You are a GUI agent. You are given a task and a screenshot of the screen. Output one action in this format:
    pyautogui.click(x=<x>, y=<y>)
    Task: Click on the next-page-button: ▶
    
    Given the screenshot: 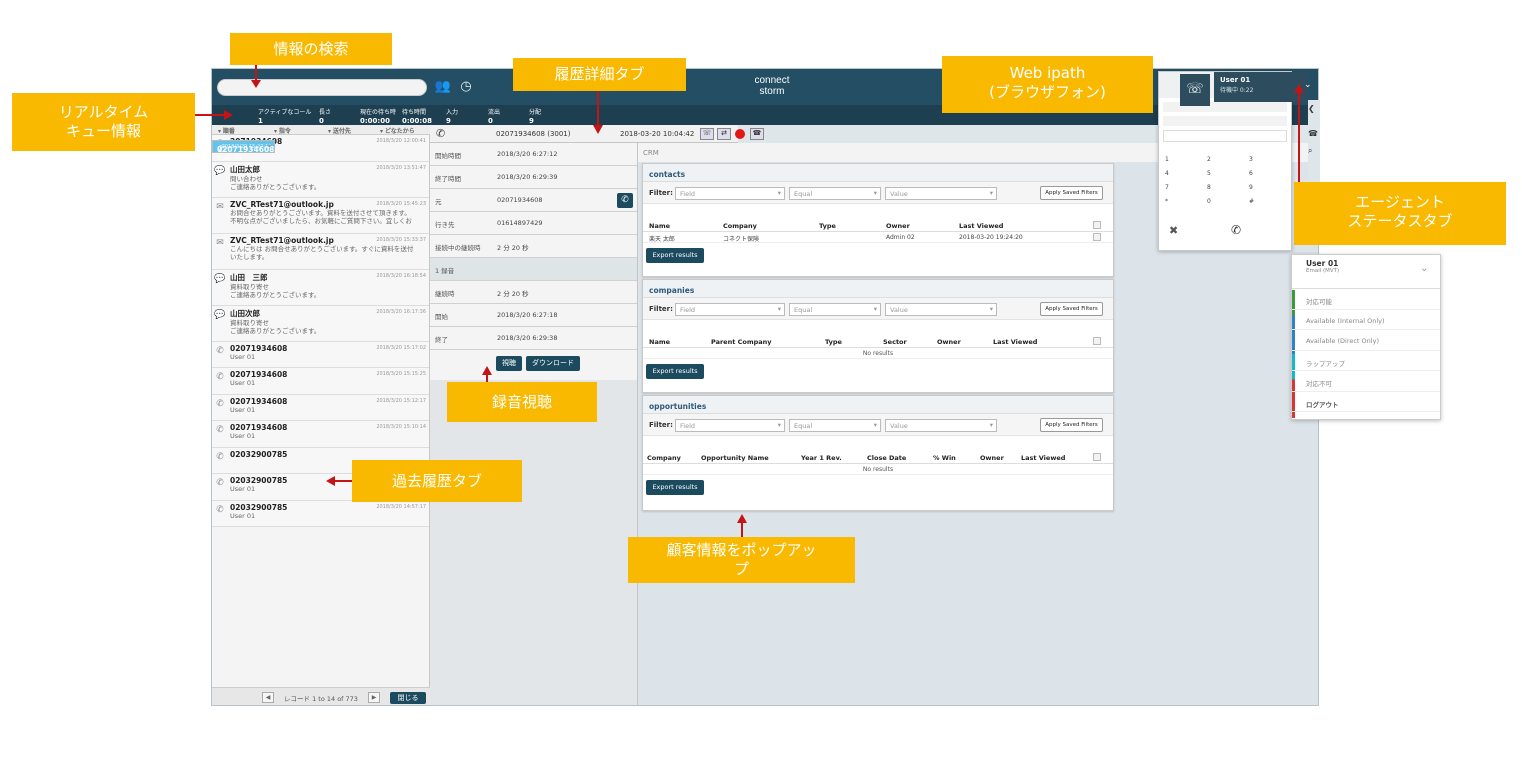 What is the action you would take?
    pyautogui.click(x=374, y=697)
    